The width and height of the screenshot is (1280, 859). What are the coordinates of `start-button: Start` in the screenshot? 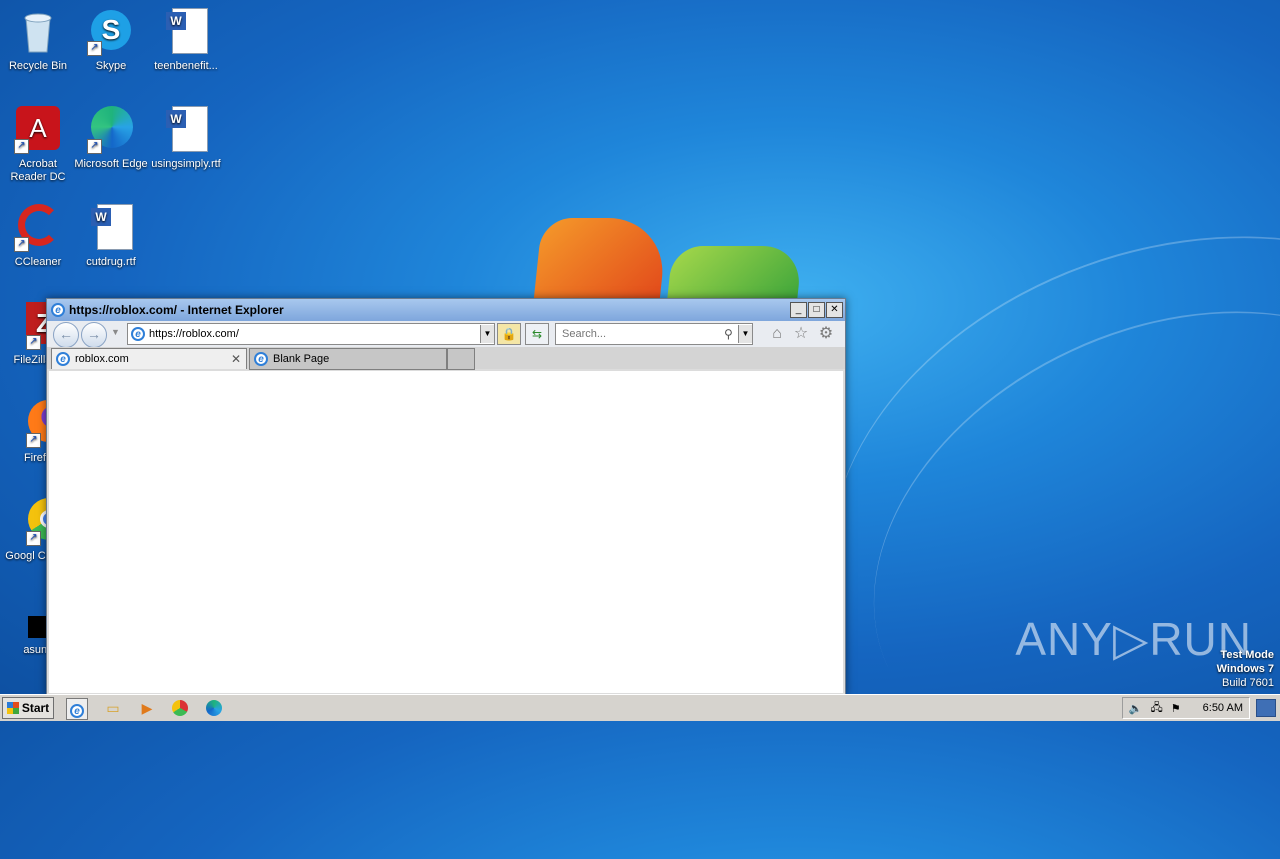 It's located at (28, 708).